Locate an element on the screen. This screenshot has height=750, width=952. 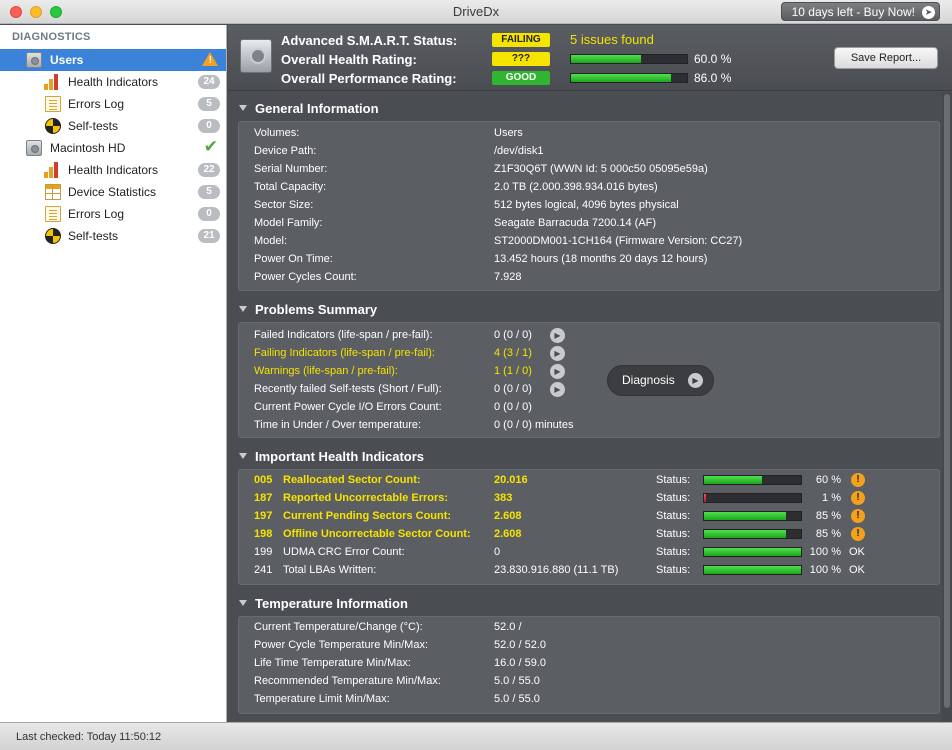
item-label: Device Statistics is located at coordinates (112, 192).